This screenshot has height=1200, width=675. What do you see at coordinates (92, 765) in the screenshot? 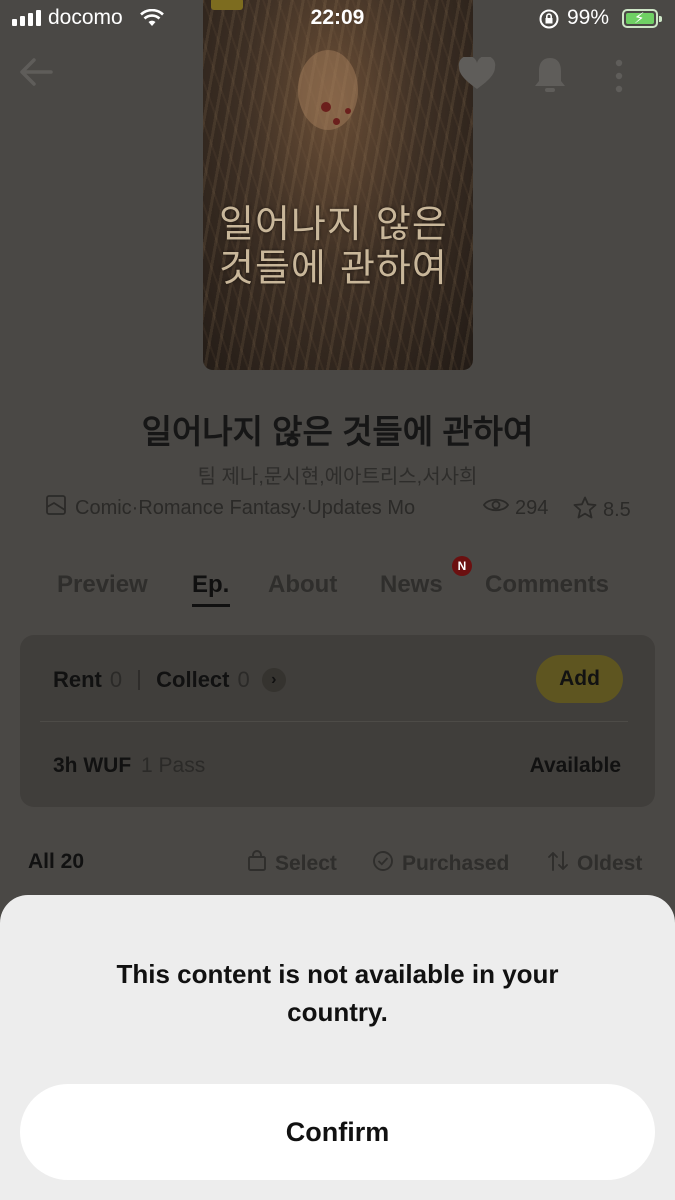
I see `wuf-label: 3h WUF` at bounding box center [92, 765].